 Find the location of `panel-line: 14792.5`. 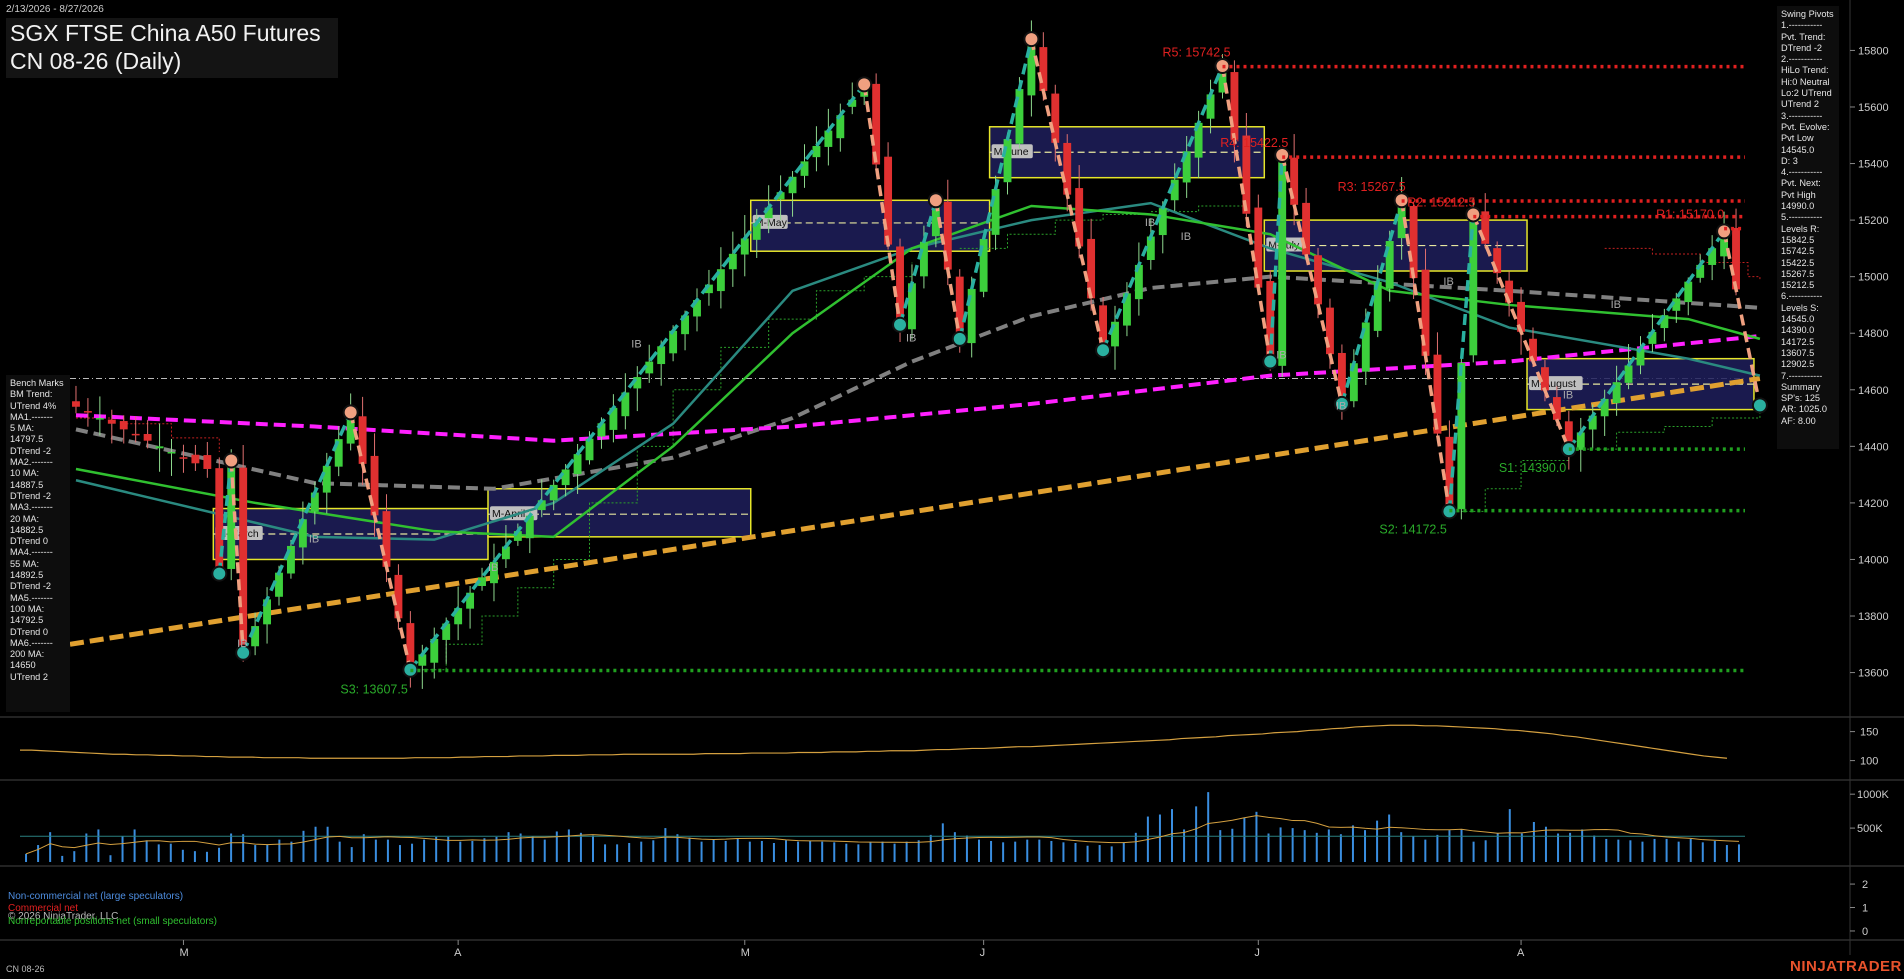

panel-line: 14792.5 is located at coordinates (27, 620).